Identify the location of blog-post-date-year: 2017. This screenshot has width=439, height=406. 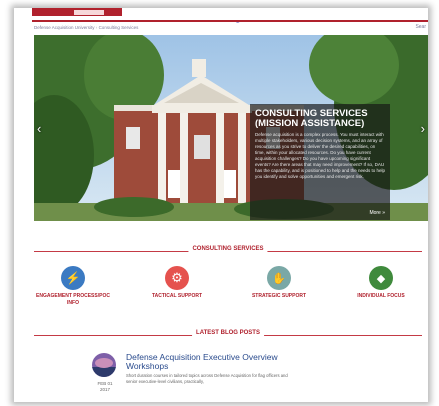
(104, 389).